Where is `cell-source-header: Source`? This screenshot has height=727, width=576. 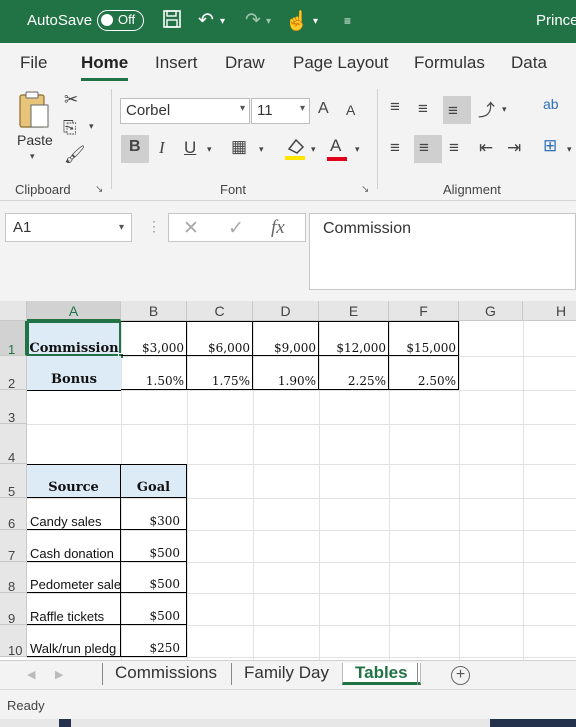 cell-source-header: Source is located at coordinates (74, 481).